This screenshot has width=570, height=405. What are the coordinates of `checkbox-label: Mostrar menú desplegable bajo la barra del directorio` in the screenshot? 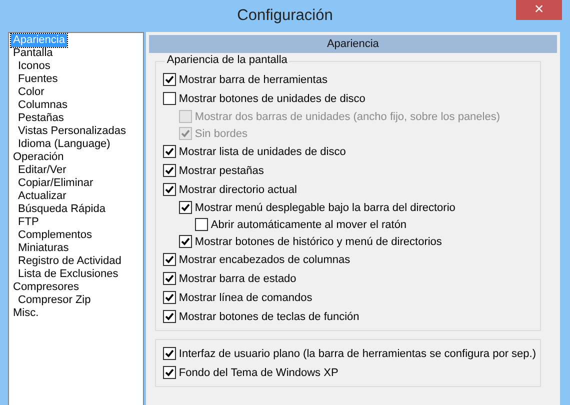 It's located at (325, 208).